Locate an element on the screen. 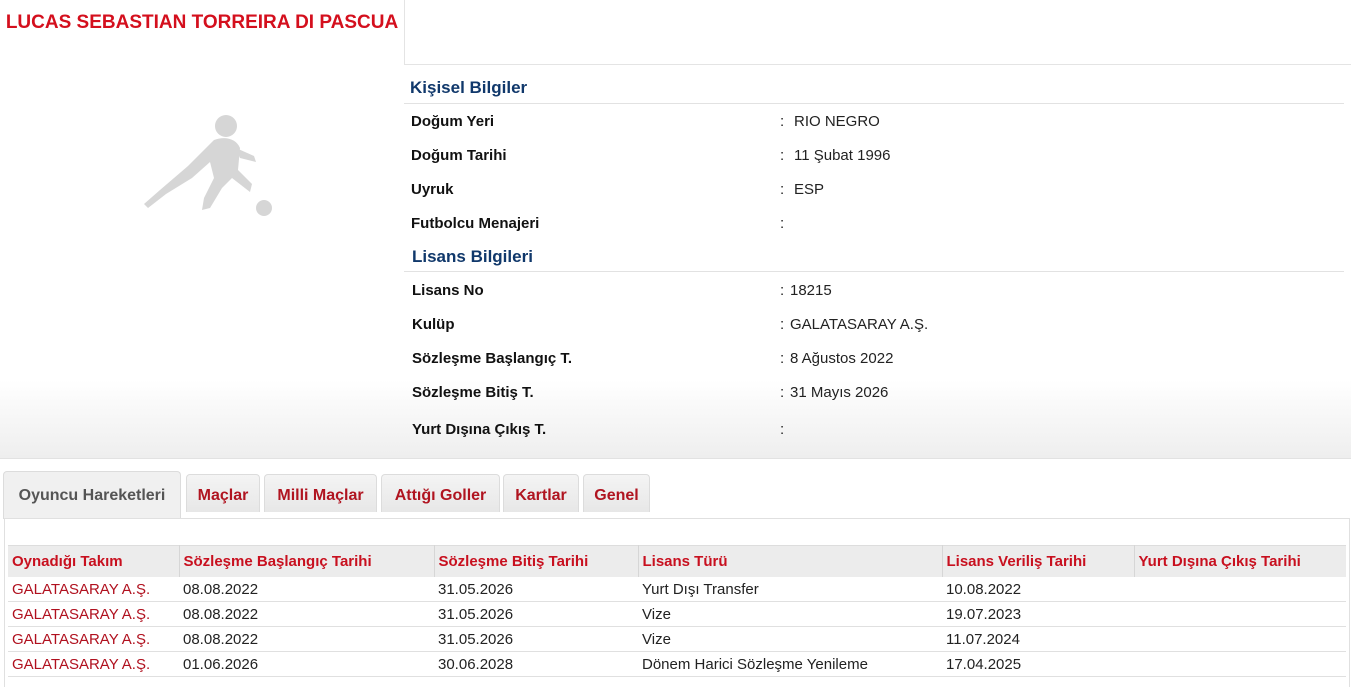 Image resolution: width=1351 pixels, height=687 pixels. column-header: Oynadığı Takım is located at coordinates (94, 561).